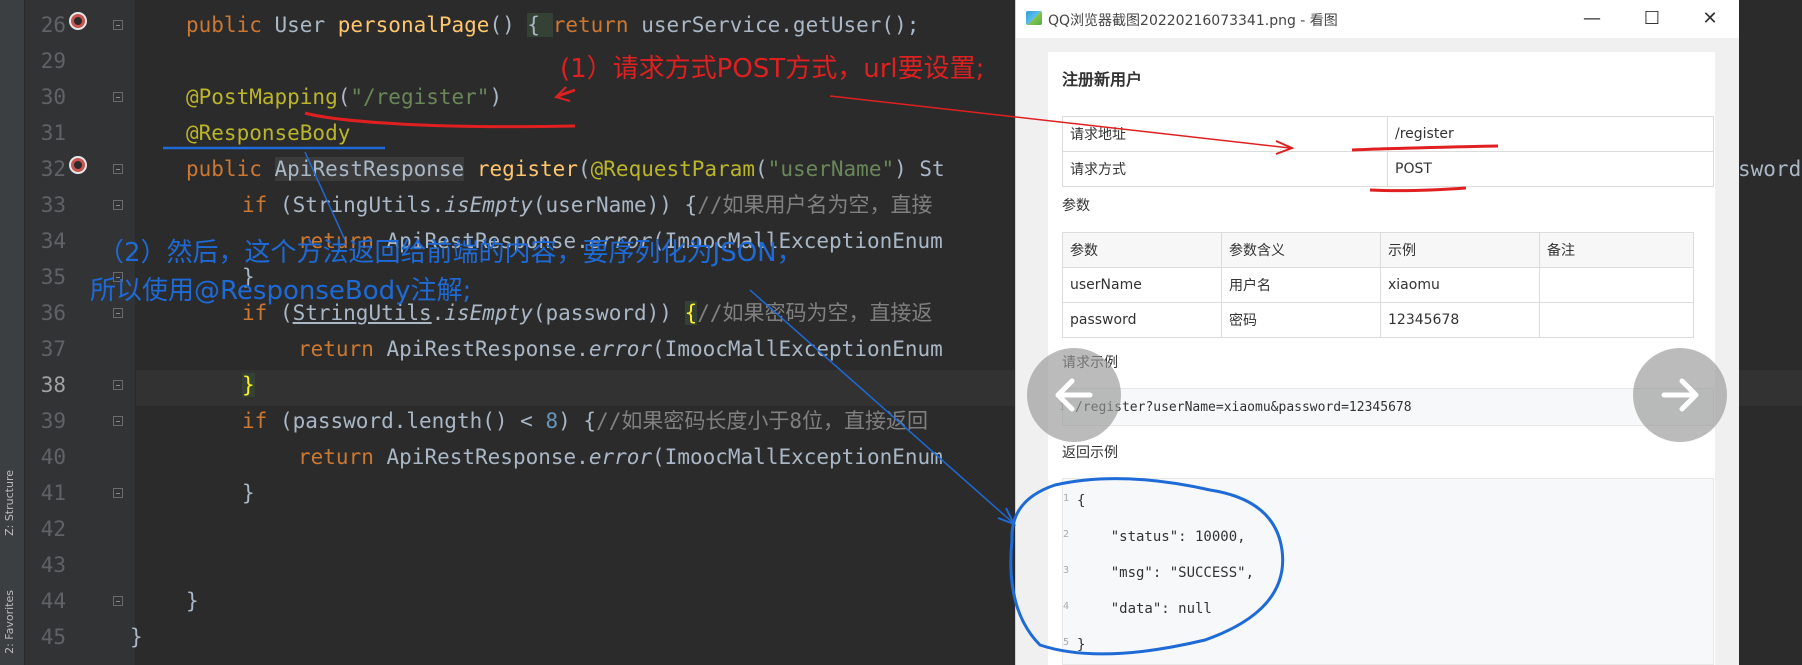 The width and height of the screenshot is (1802, 665). Describe the element at coordinates (53, 313) in the screenshot. I see `line-number: 36` at that location.